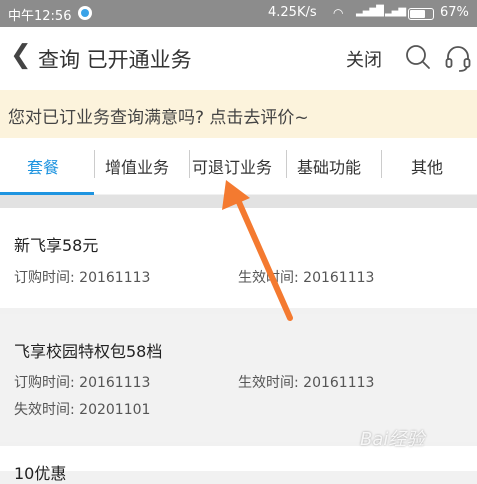 This screenshot has width=477, height=484. I want to click on feedback-banner-text: 您对已订业务查询满意吗? 点击去评价~, so click(158, 118).